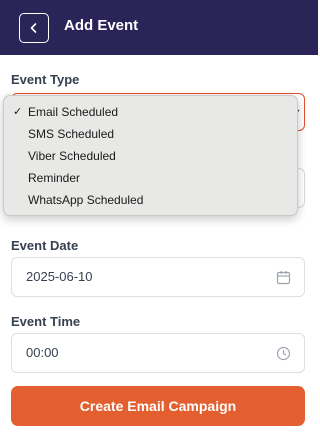  I want to click on event-type-label: Event Type, so click(45, 79).